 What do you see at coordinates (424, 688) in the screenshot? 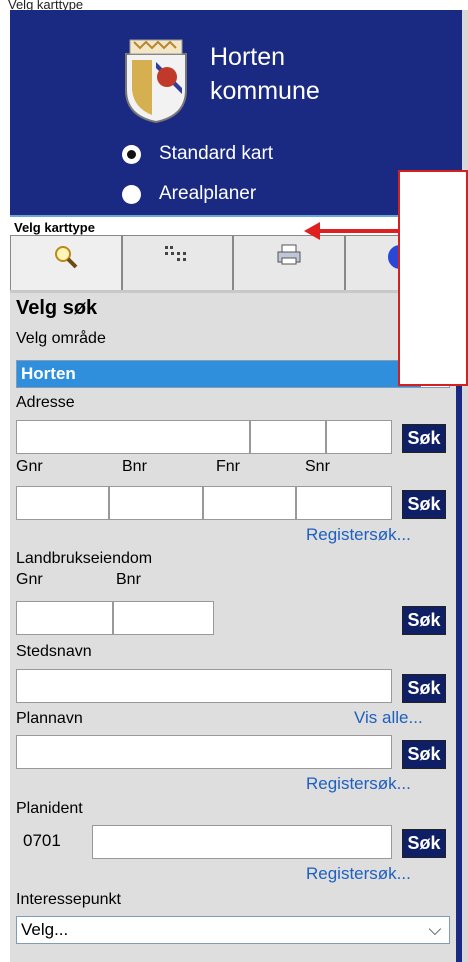
I see `place-search-button: Søk` at bounding box center [424, 688].